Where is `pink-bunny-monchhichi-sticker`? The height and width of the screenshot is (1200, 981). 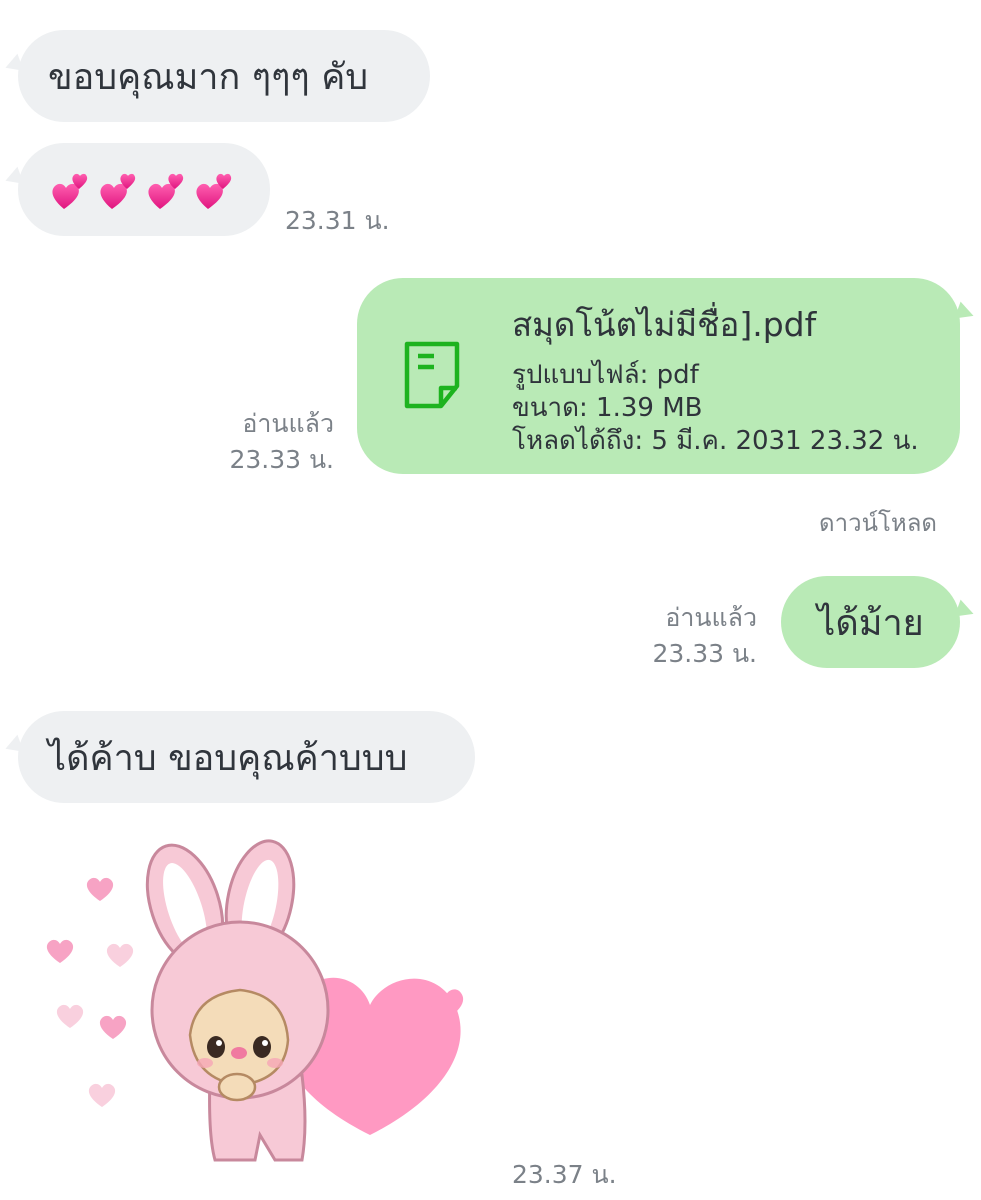 pink-bunny-monchhichi-sticker is located at coordinates (260, 1005).